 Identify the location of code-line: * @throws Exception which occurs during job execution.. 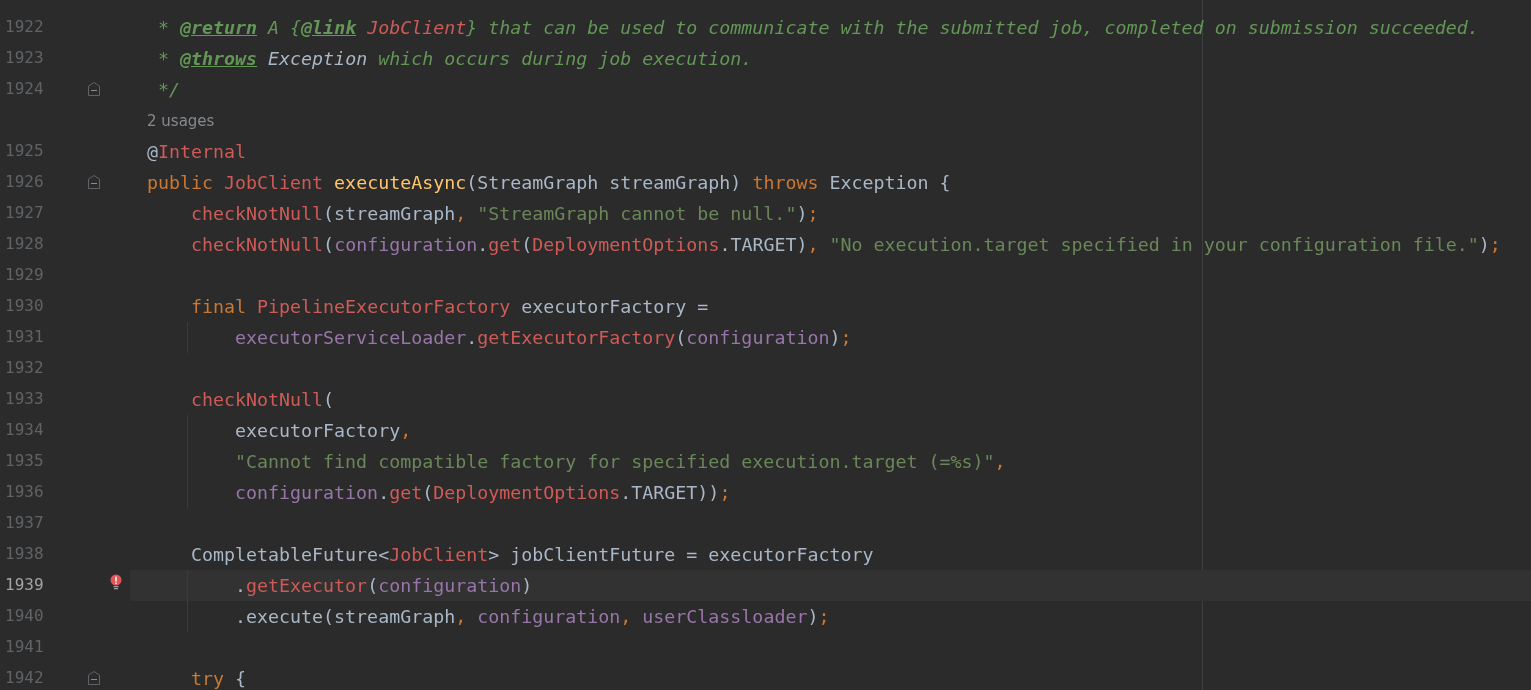
(455, 58).